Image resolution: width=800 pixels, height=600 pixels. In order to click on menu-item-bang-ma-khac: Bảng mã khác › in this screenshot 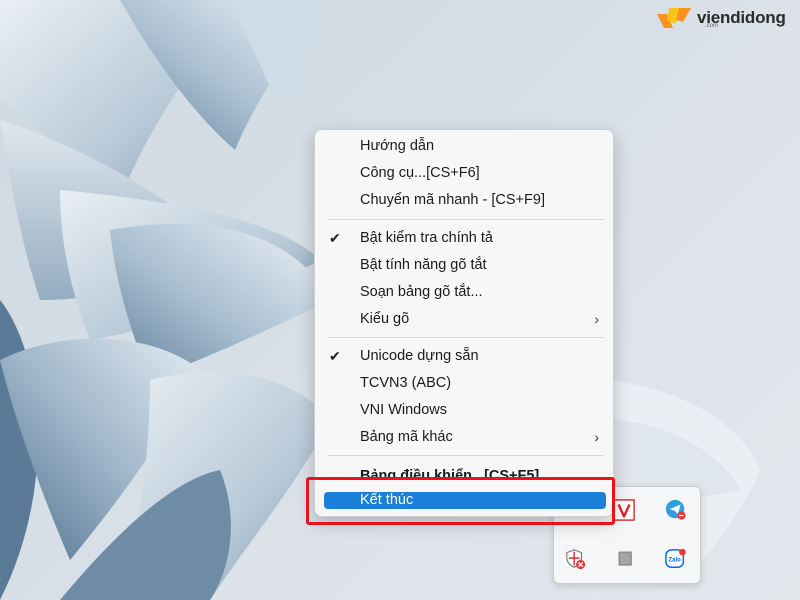, I will do `click(465, 437)`.